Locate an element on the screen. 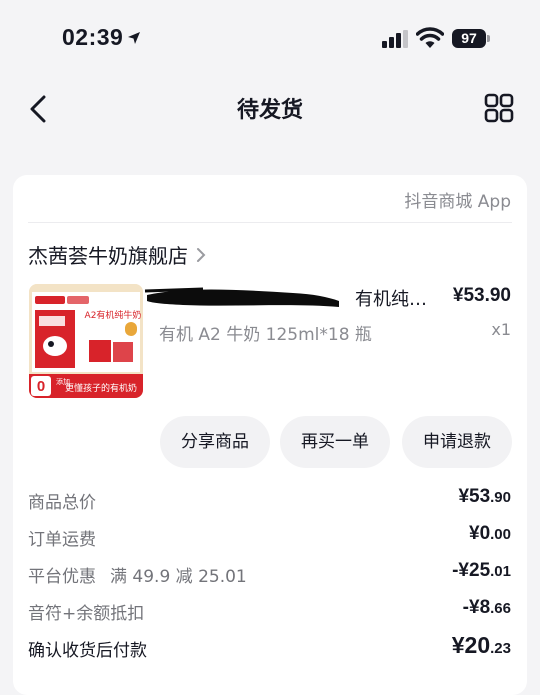 This screenshot has width=540, height=695. product-thumbnail: A2有机纯牛奶 0 添加 更懂孩子的有机奶 is located at coordinates (86, 341).